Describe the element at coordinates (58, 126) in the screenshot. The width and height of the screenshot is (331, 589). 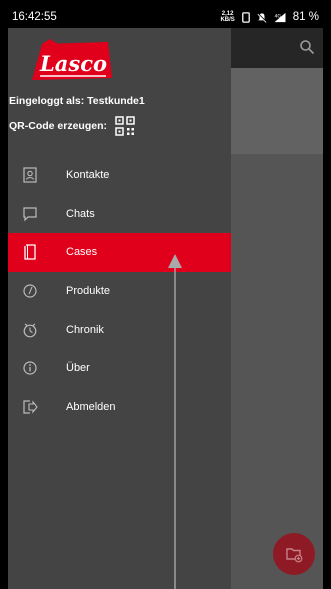
I see `qr-code-label: QR-Code erzeugen:` at that location.